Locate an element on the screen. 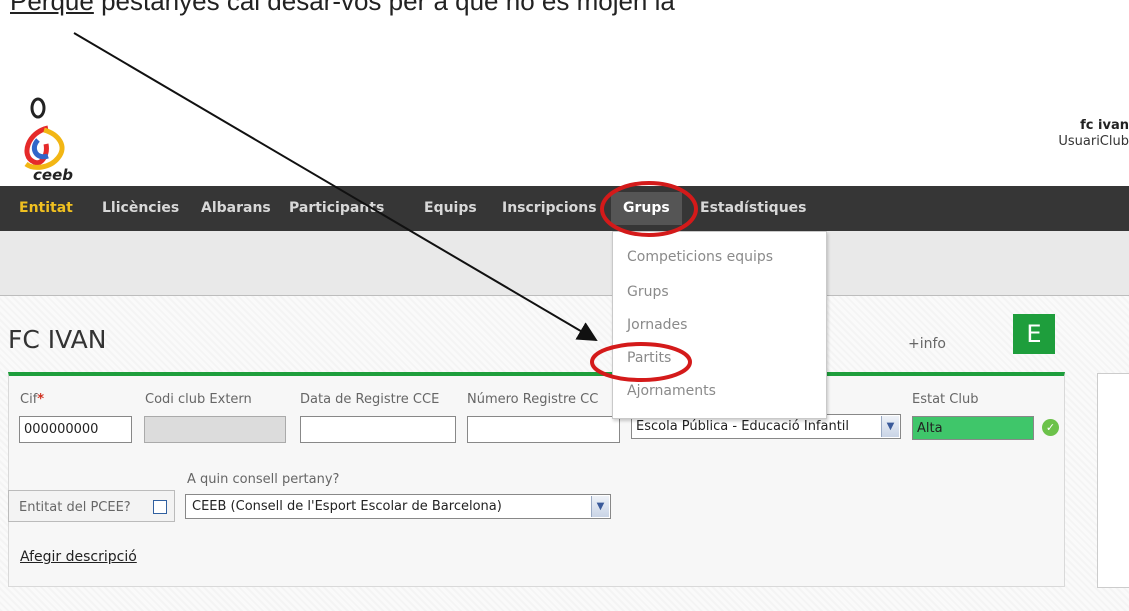 This screenshot has width=1129, height=611. estat-club-field: Alta is located at coordinates (973, 428).